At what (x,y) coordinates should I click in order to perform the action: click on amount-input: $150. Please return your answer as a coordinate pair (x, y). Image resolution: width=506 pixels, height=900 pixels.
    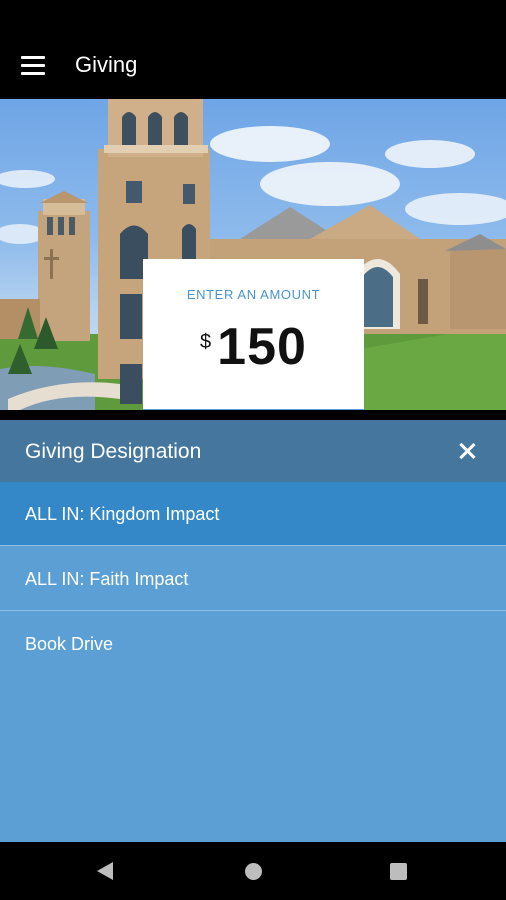
    Looking at the image, I should click on (253, 347).